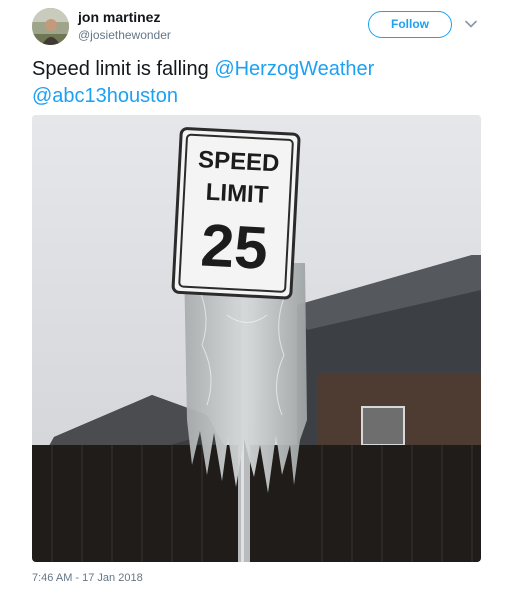 Image resolution: width=510 pixels, height=594 pixels. What do you see at coordinates (123, 69) in the screenshot?
I see `tweet-text-body: Speed limit is falling` at bounding box center [123, 69].